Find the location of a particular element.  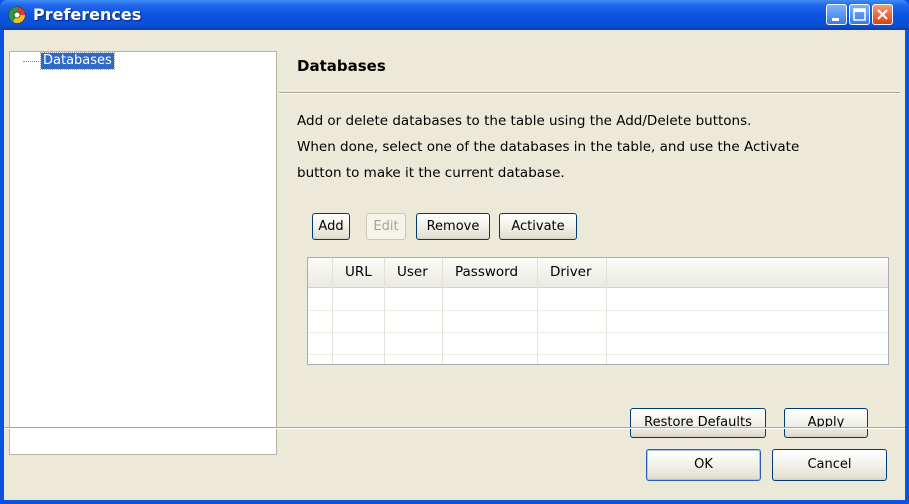

activate-button: Activate is located at coordinates (538, 226).